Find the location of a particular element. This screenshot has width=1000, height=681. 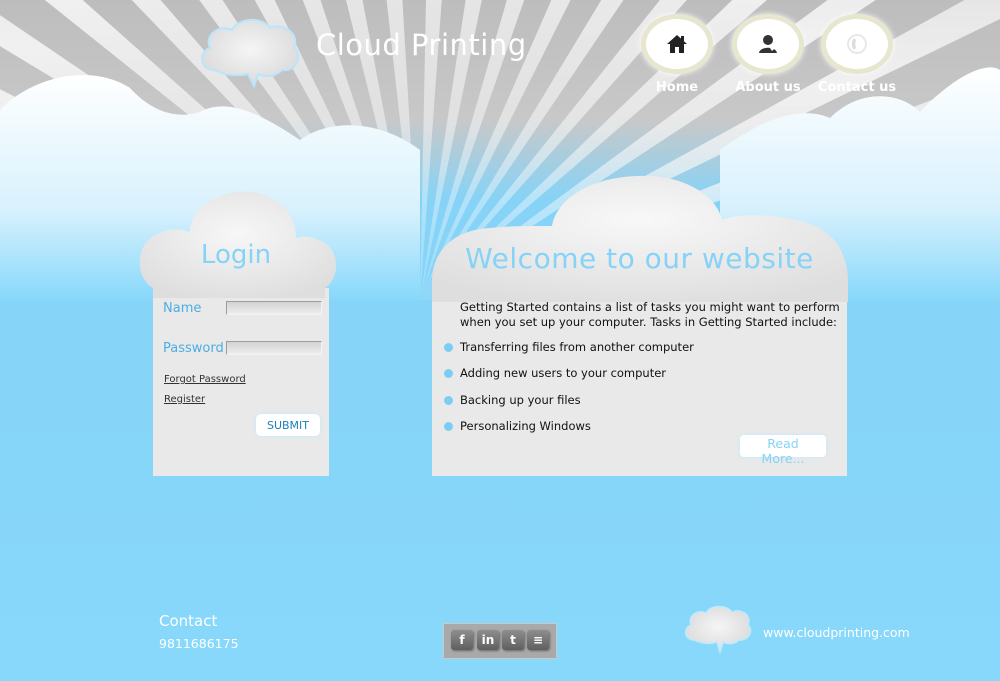

linkedin-icon: in is located at coordinates (488, 640).